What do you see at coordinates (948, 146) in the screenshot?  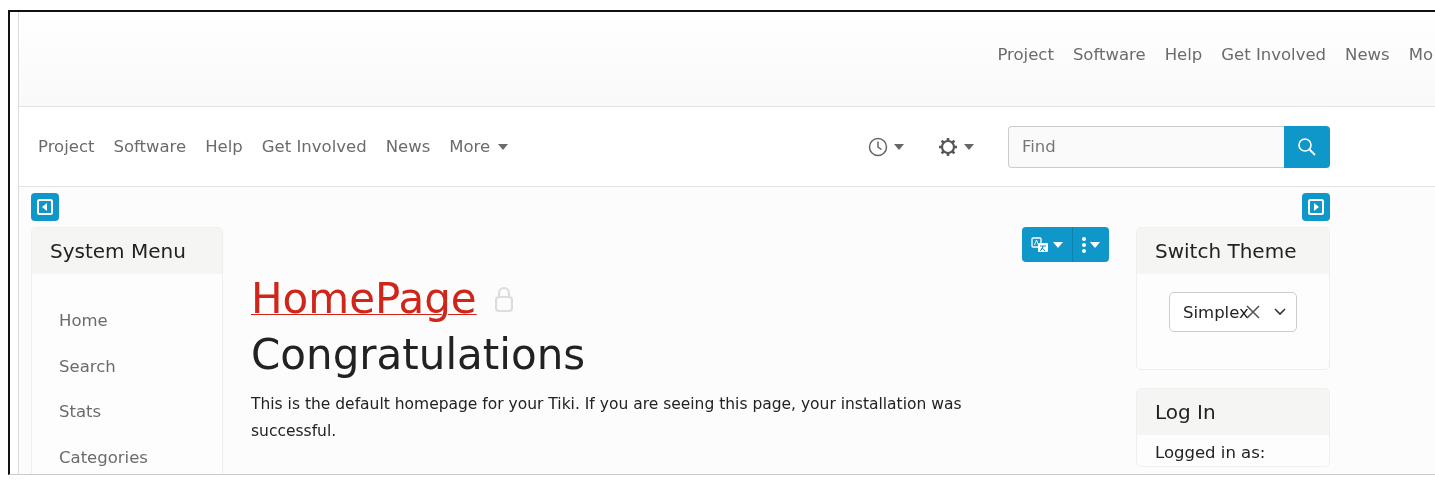 I see `gear-icon` at bounding box center [948, 146].